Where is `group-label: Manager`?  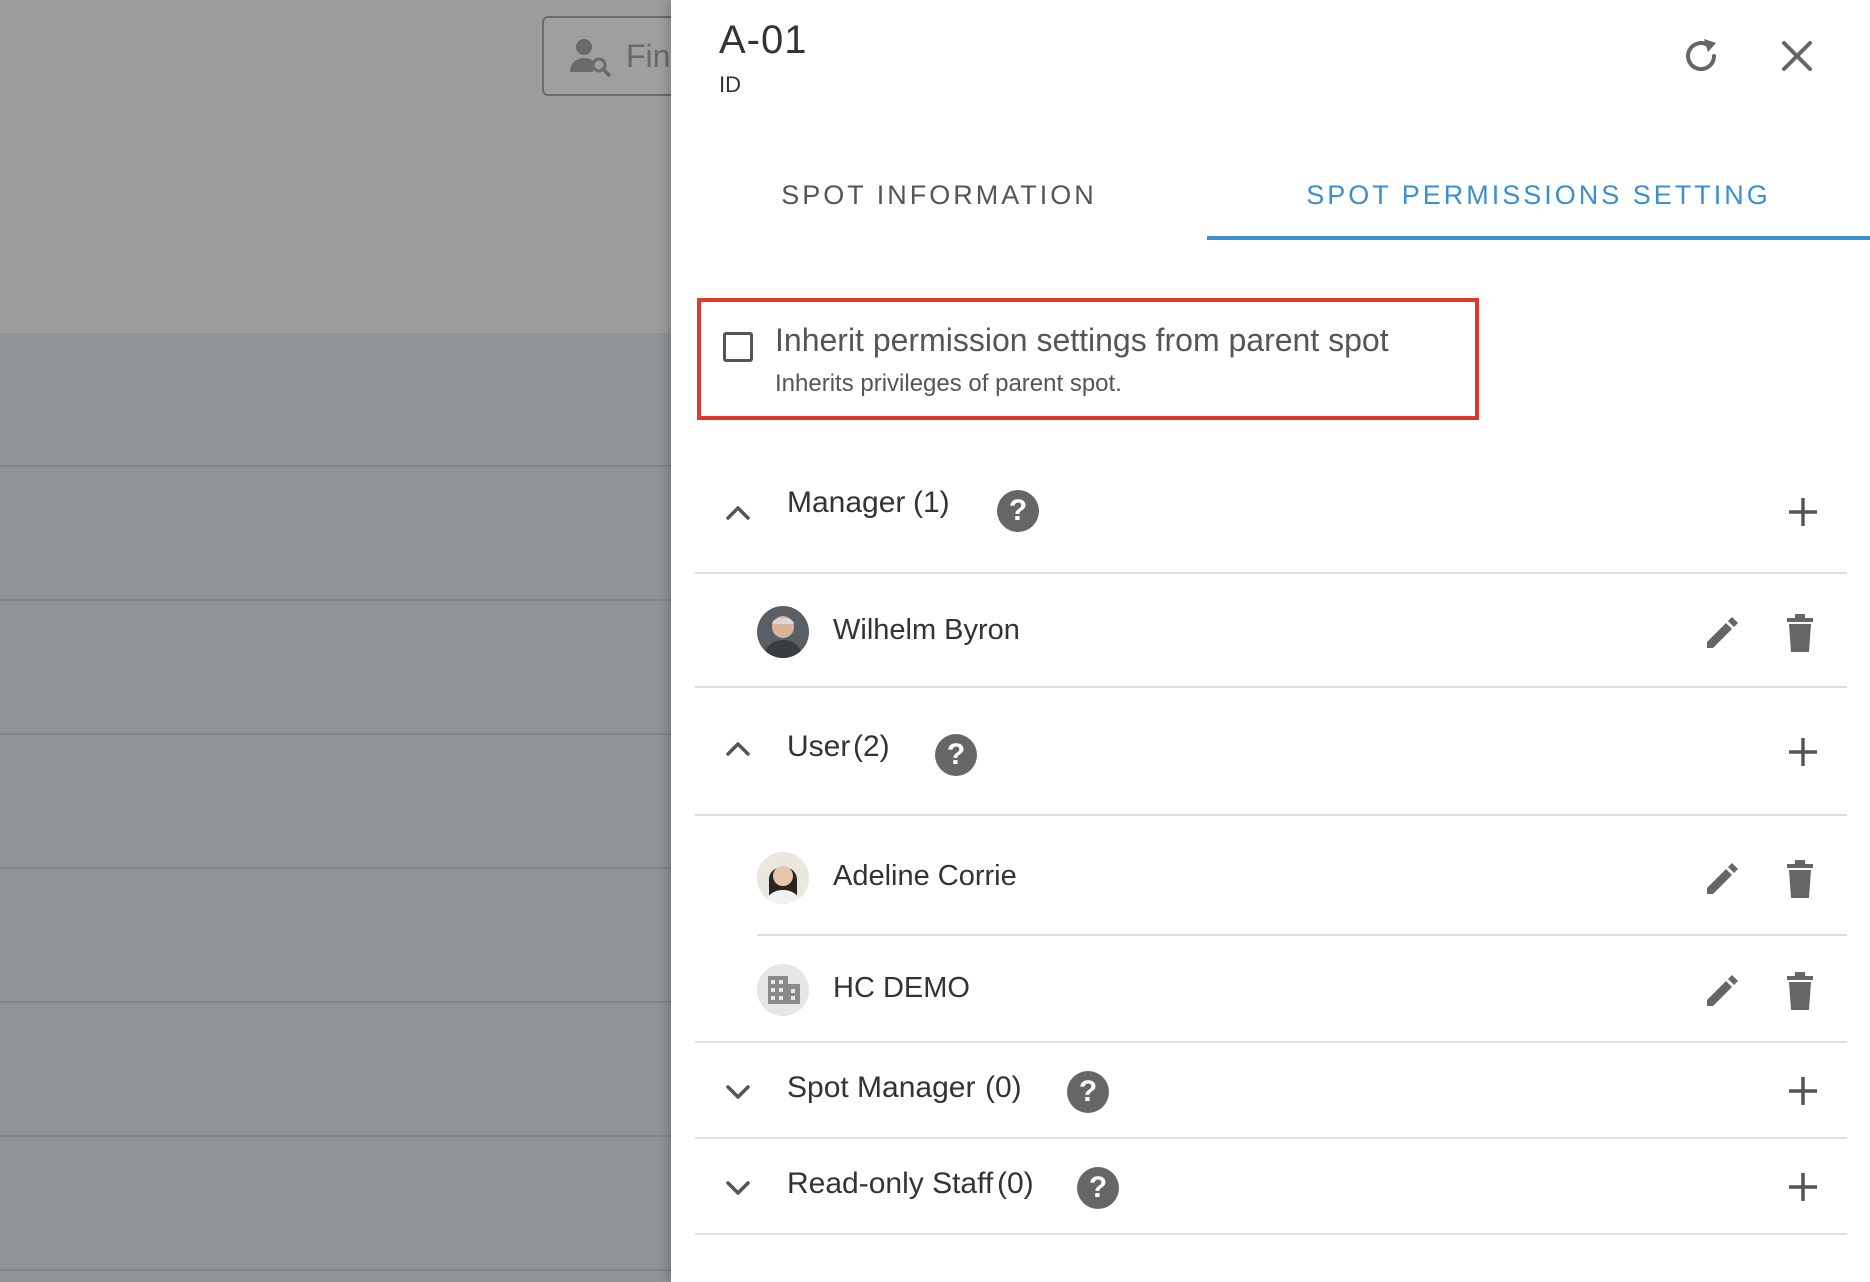 group-label: Manager is located at coordinates (846, 502).